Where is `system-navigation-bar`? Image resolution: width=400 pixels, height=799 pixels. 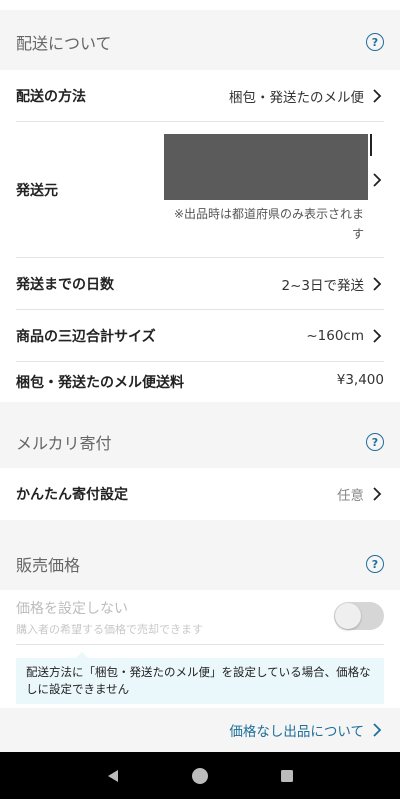
system-navigation-bar is located at coordinates (200, 775).